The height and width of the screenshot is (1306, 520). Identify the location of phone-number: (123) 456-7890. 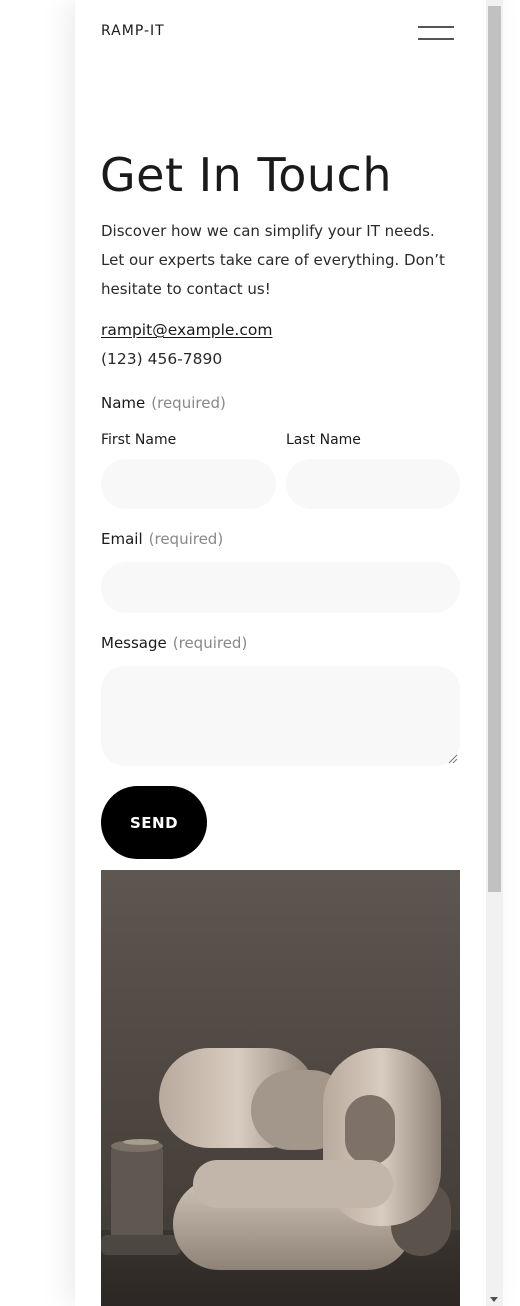
(162, 359).